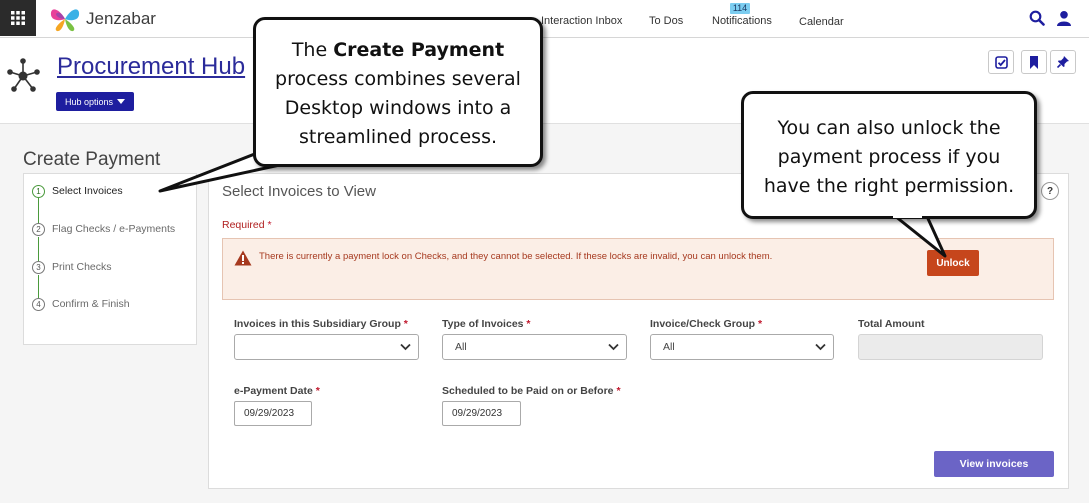 The width and height of the screenshot is (1089, 503). What do you see at coordinates (18, 18) in the screenshot?
I see `apps-grid-icon` at bounding box center [18, 18].